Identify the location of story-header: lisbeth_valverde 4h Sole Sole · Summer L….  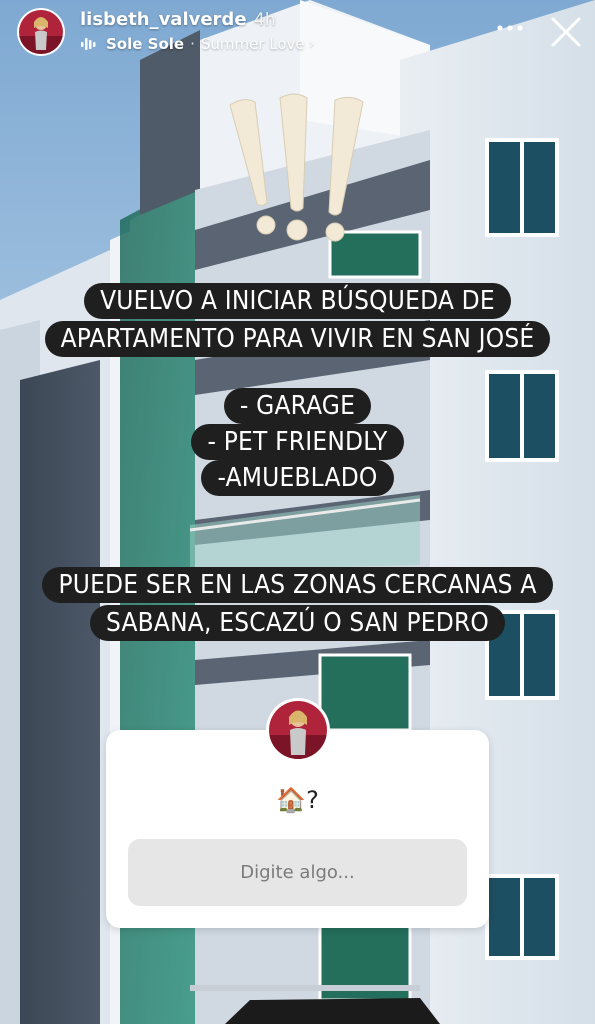
(297, 32).